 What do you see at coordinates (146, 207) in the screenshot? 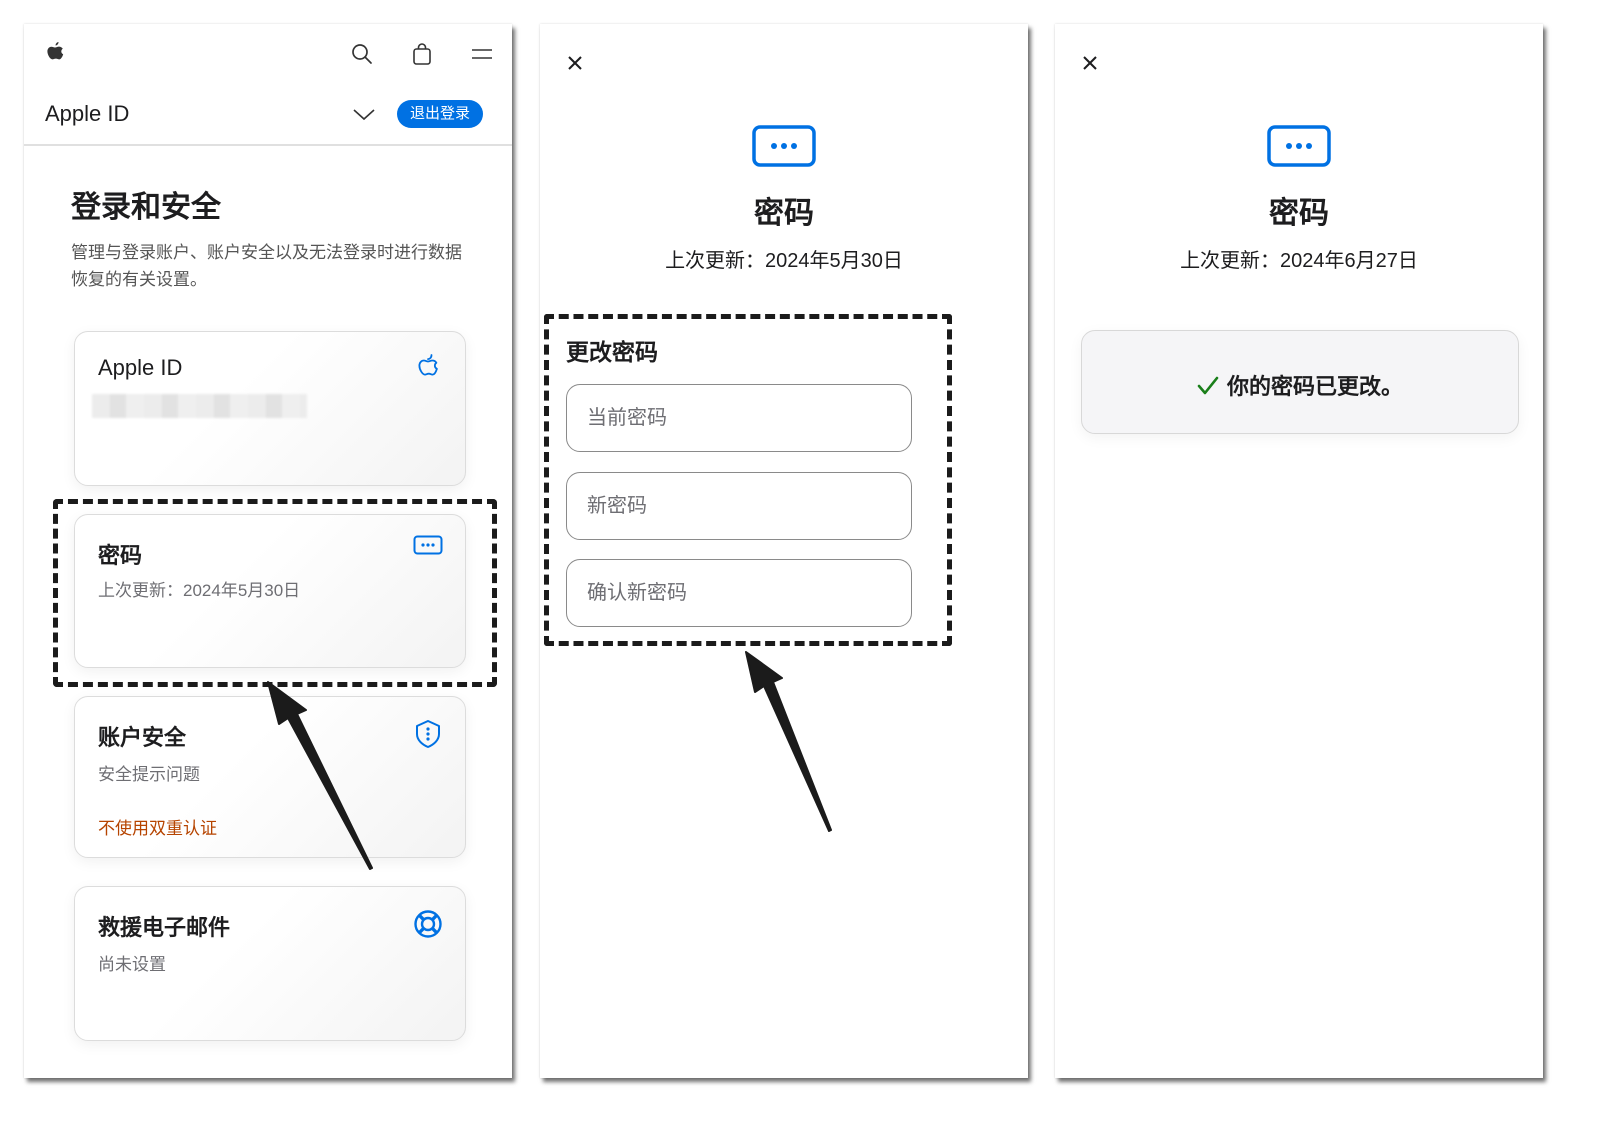
I see `section-title: 登录和安全` at bounding box center [146, 207].